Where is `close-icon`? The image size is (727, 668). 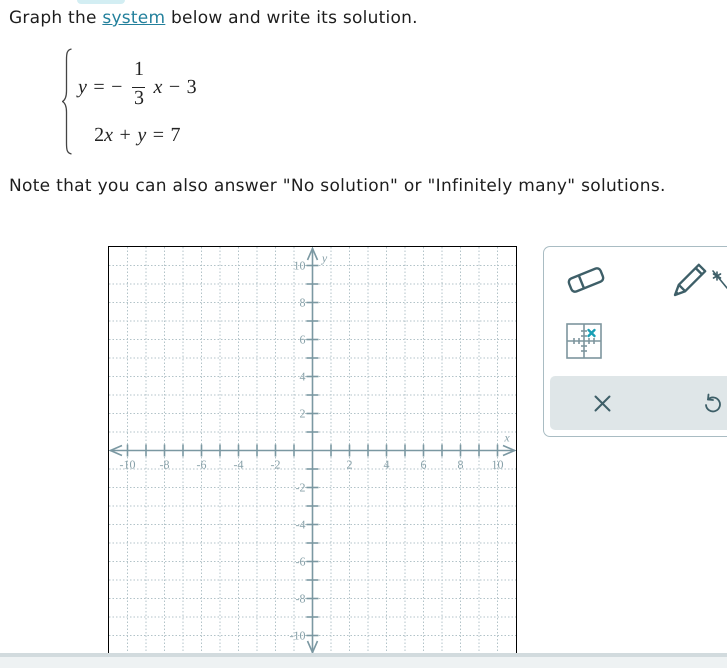 close-icon is located at coordinates (602, 403).